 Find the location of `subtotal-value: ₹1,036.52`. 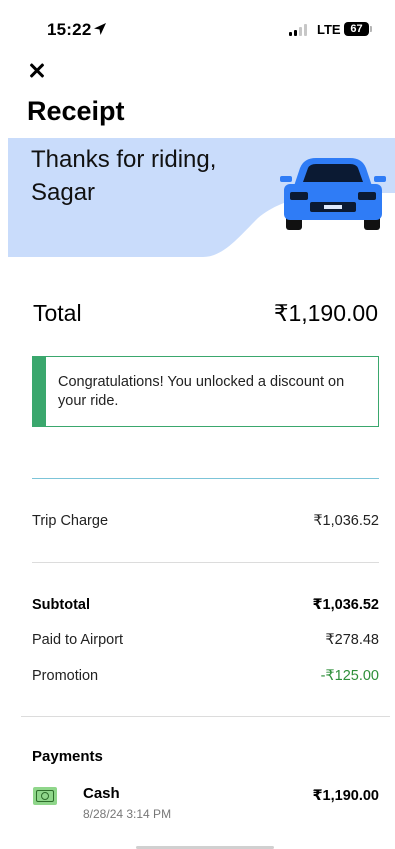

subtotal-value: ₹1,036.52 is located at coordinates (345, 605).